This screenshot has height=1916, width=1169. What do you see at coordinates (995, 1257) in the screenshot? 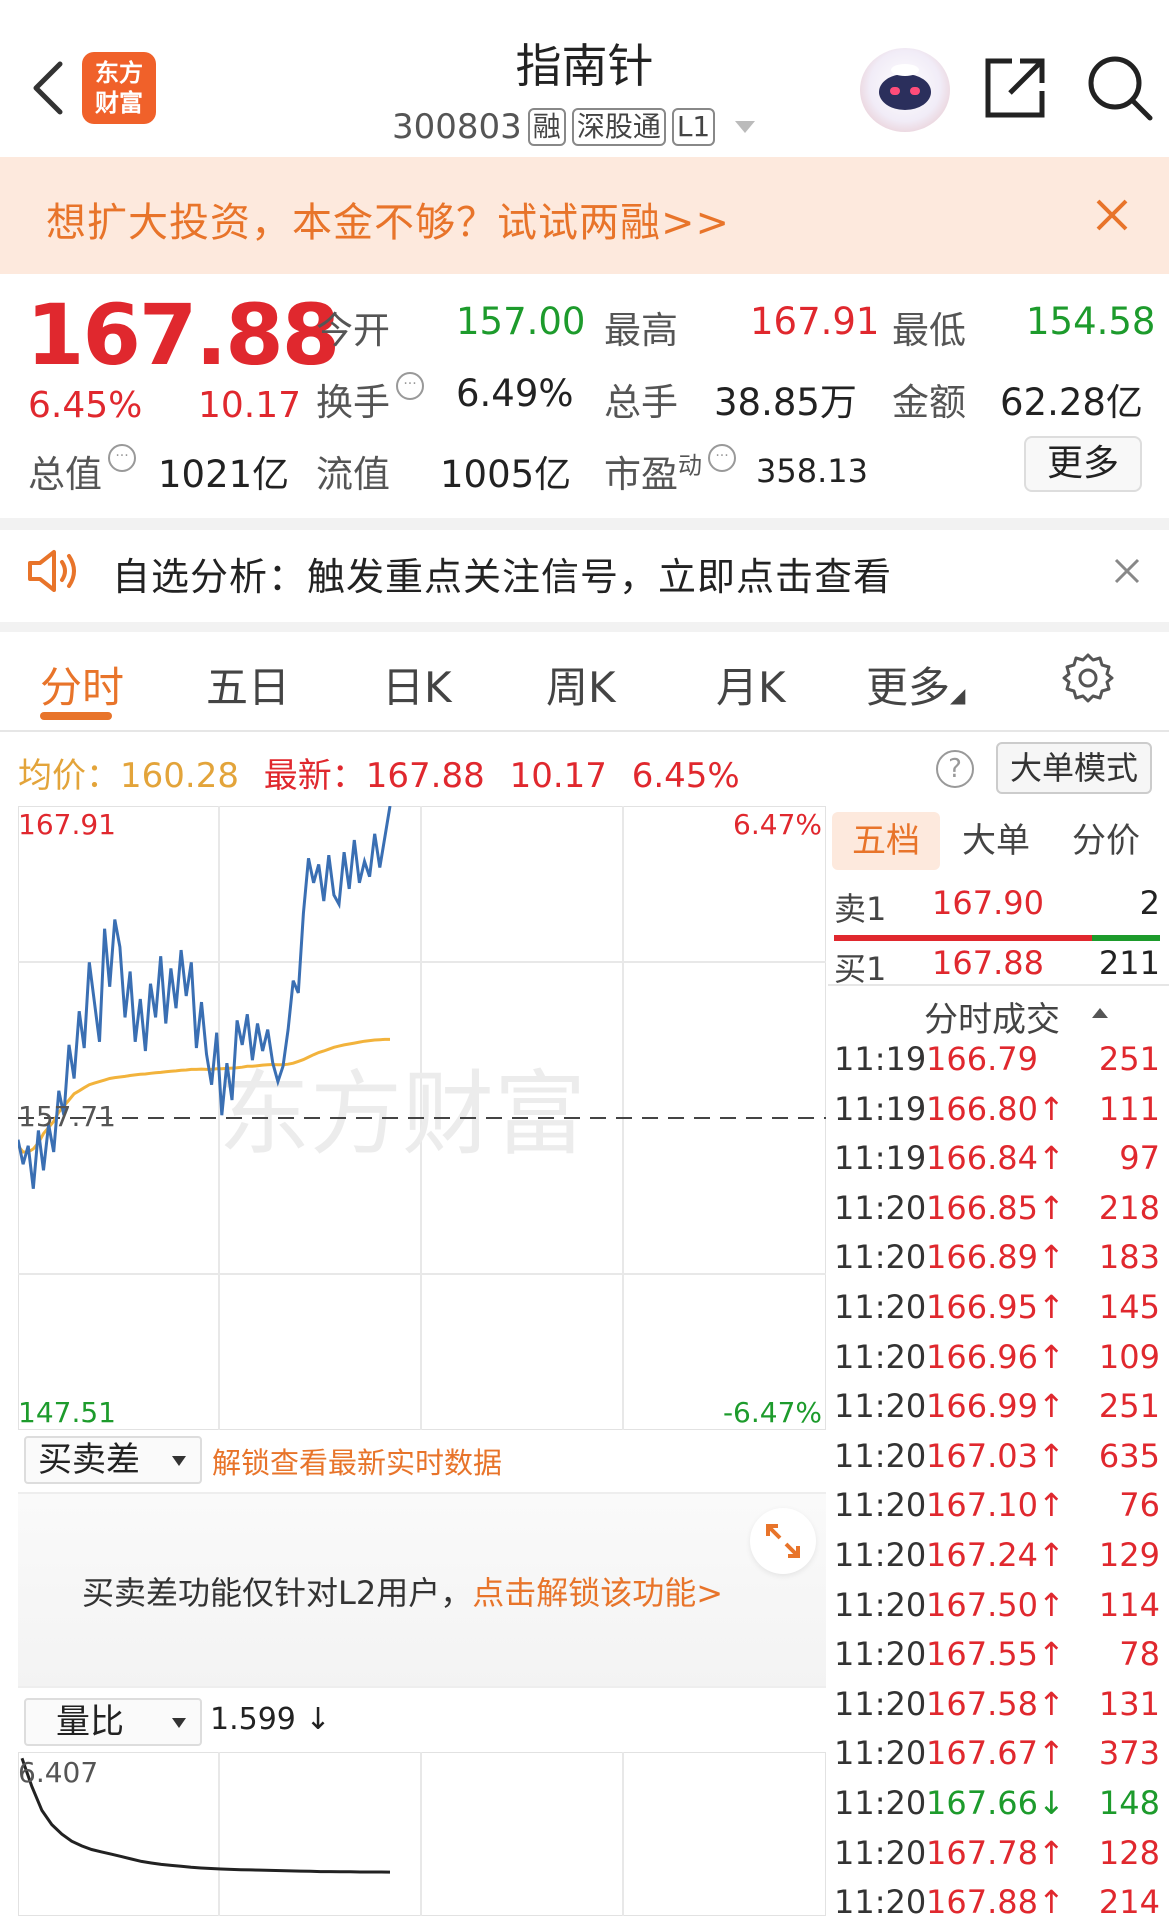
I see `tick-price: 166.89↑` at bounding box center [995, 1257].